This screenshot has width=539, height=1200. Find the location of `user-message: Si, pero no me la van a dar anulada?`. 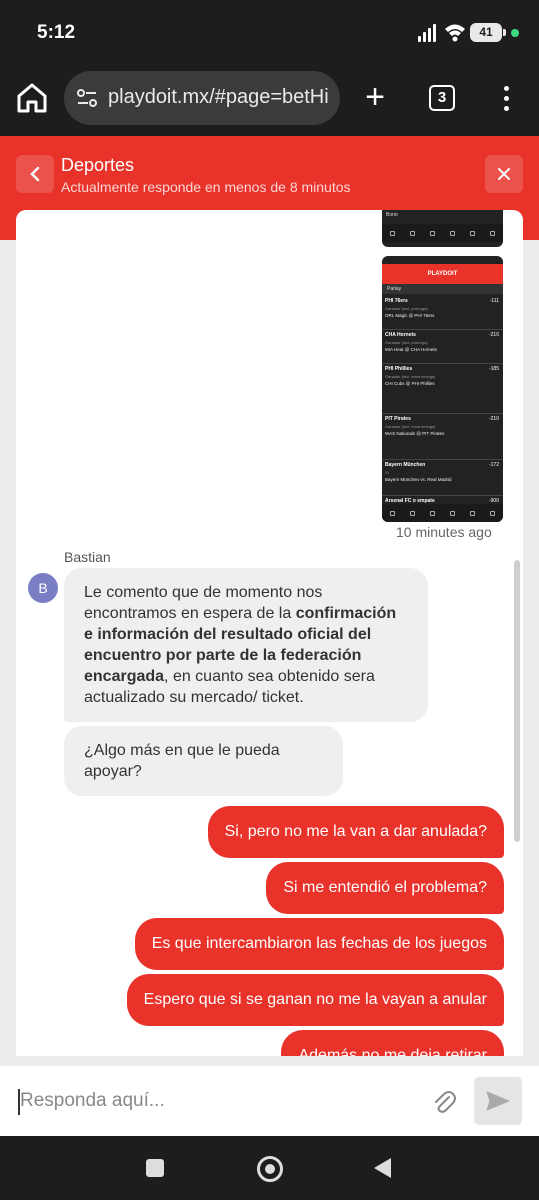

user-message: Si, pero no me la van a dar anulada? is located at coordinates (355, 832).